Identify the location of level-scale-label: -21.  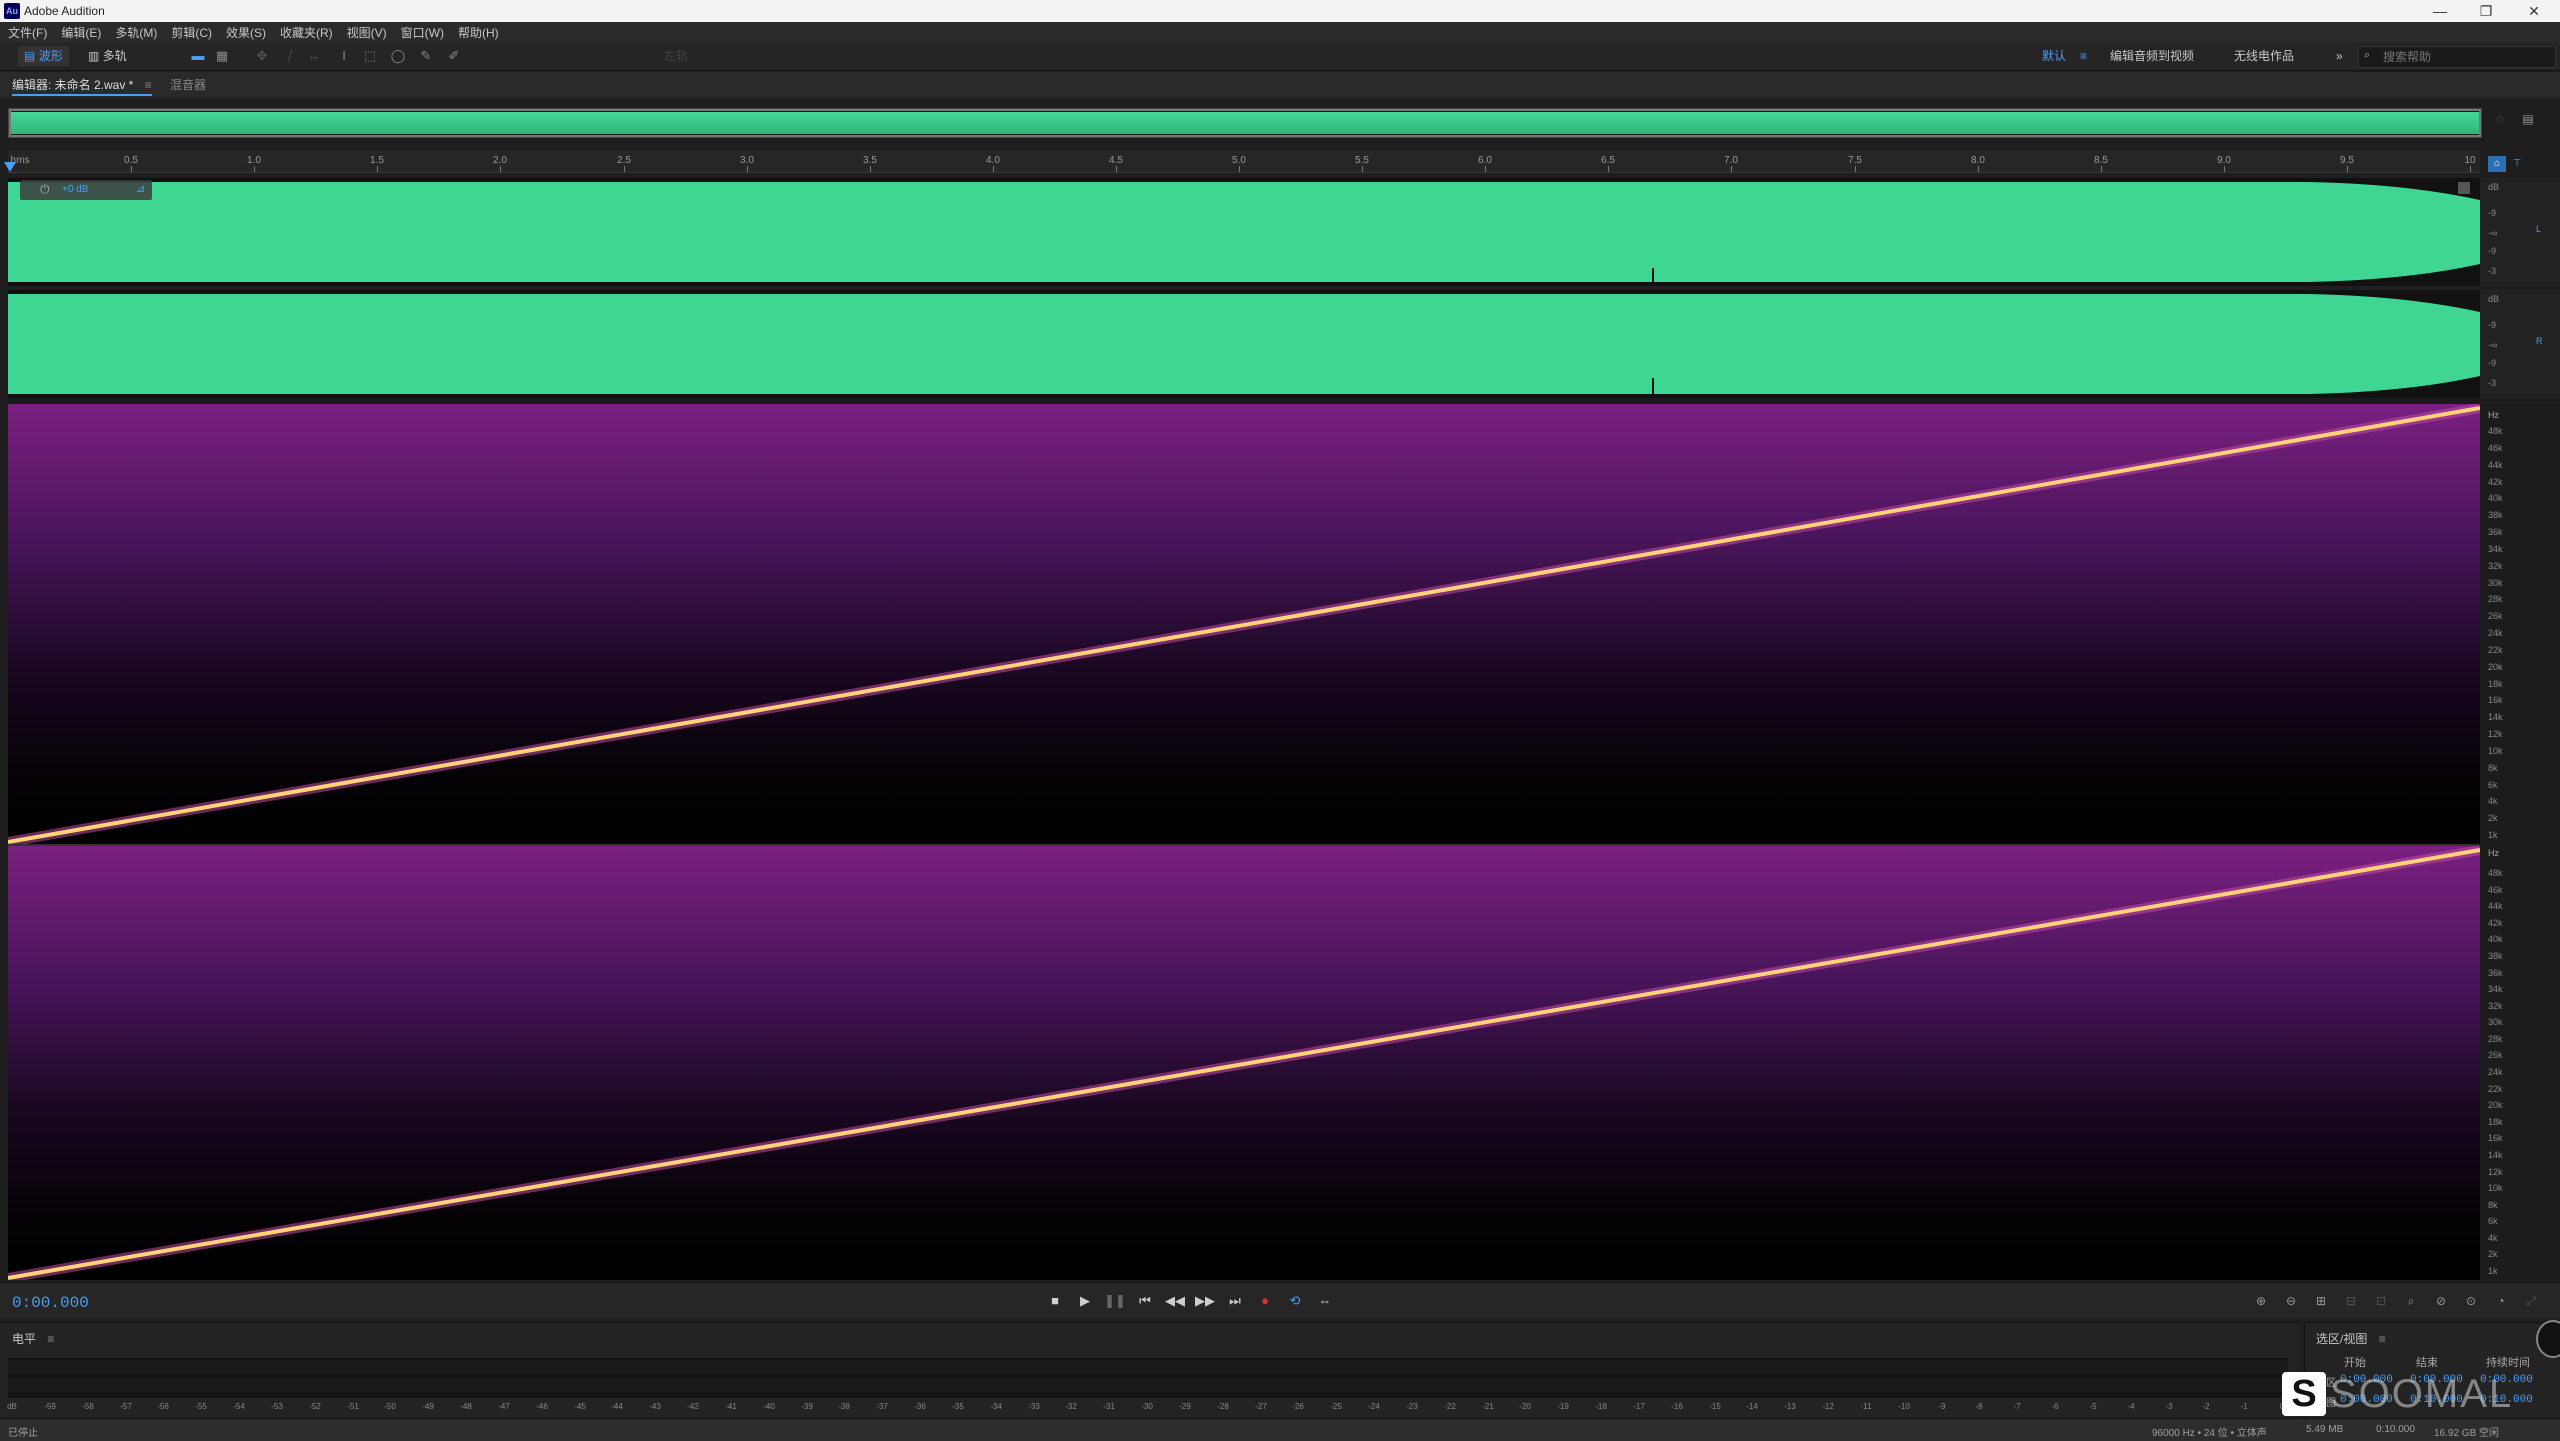
(1488, 1406).